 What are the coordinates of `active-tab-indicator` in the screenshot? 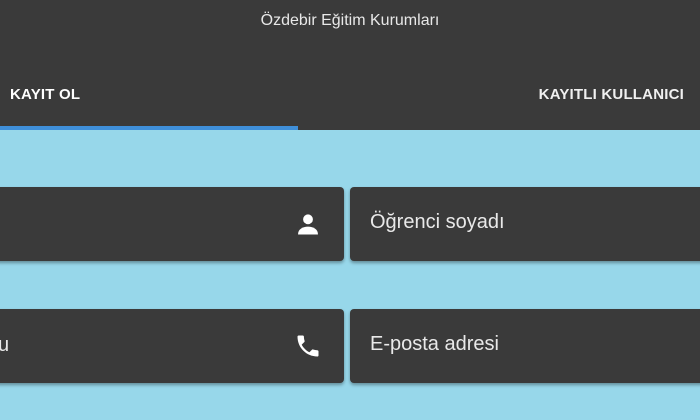 It's located at (149, 128).